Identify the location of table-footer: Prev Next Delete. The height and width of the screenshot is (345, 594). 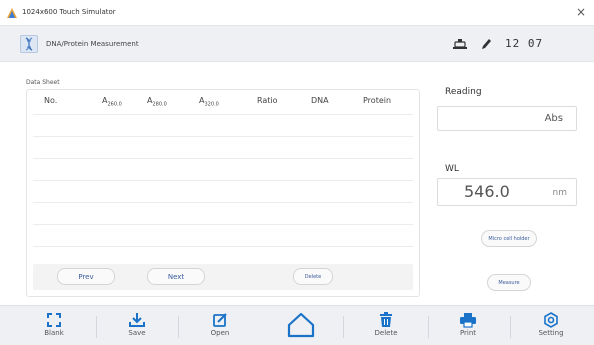
(223, 277).